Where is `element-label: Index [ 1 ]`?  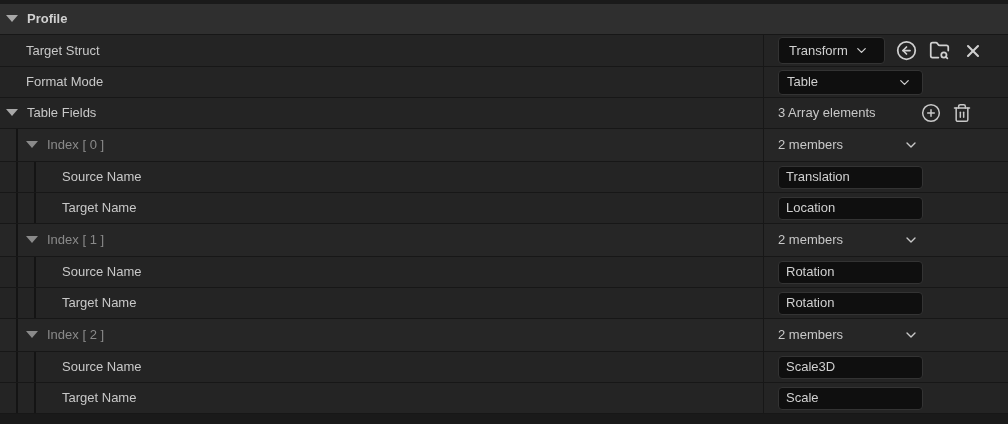 element-label: Index [ 1 ] is located at coordinates (76, 240).